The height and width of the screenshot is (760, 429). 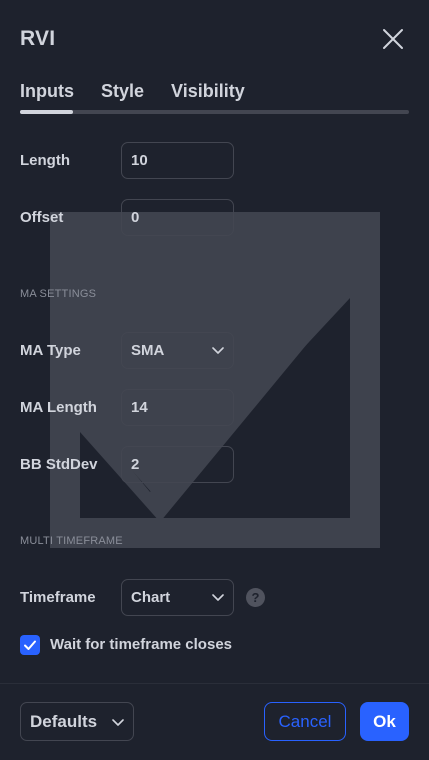 I want to click on defaults-label: Defaults, so click(x=64, y=721).